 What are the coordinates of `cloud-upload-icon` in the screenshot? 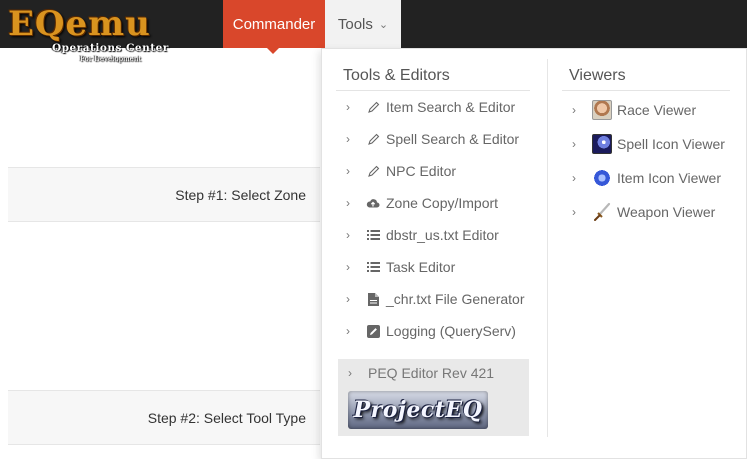 It's located at (373, 203).